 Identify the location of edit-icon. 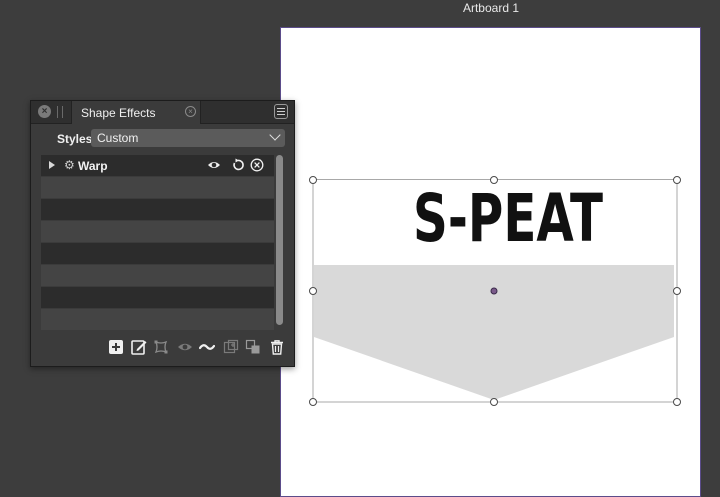
(139, 347).